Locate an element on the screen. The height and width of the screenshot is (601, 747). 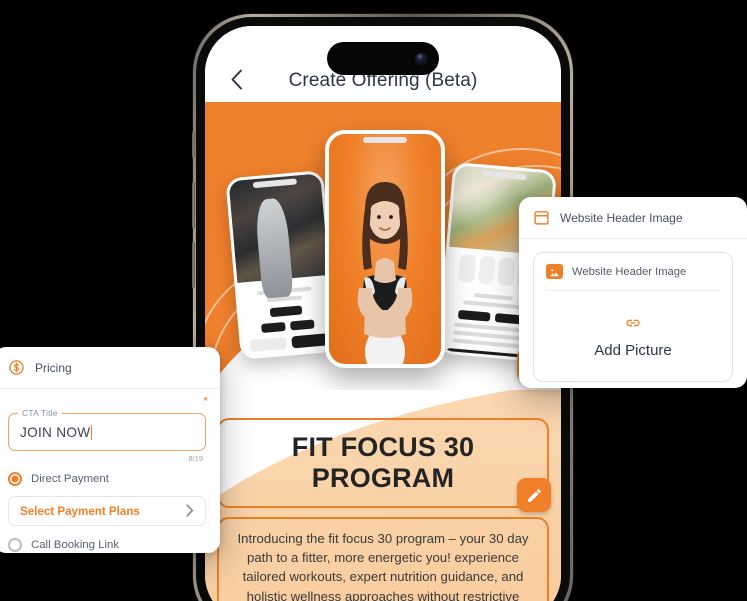
add-picture-label: Add Picture is located at coordinates (633, 350).